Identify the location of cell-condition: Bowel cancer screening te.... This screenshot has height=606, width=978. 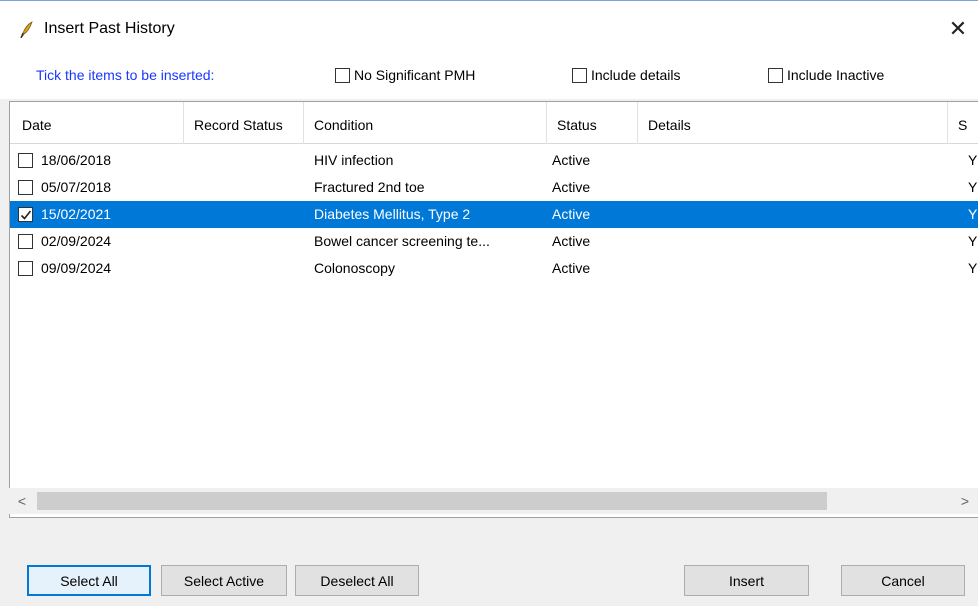
(402, 241).